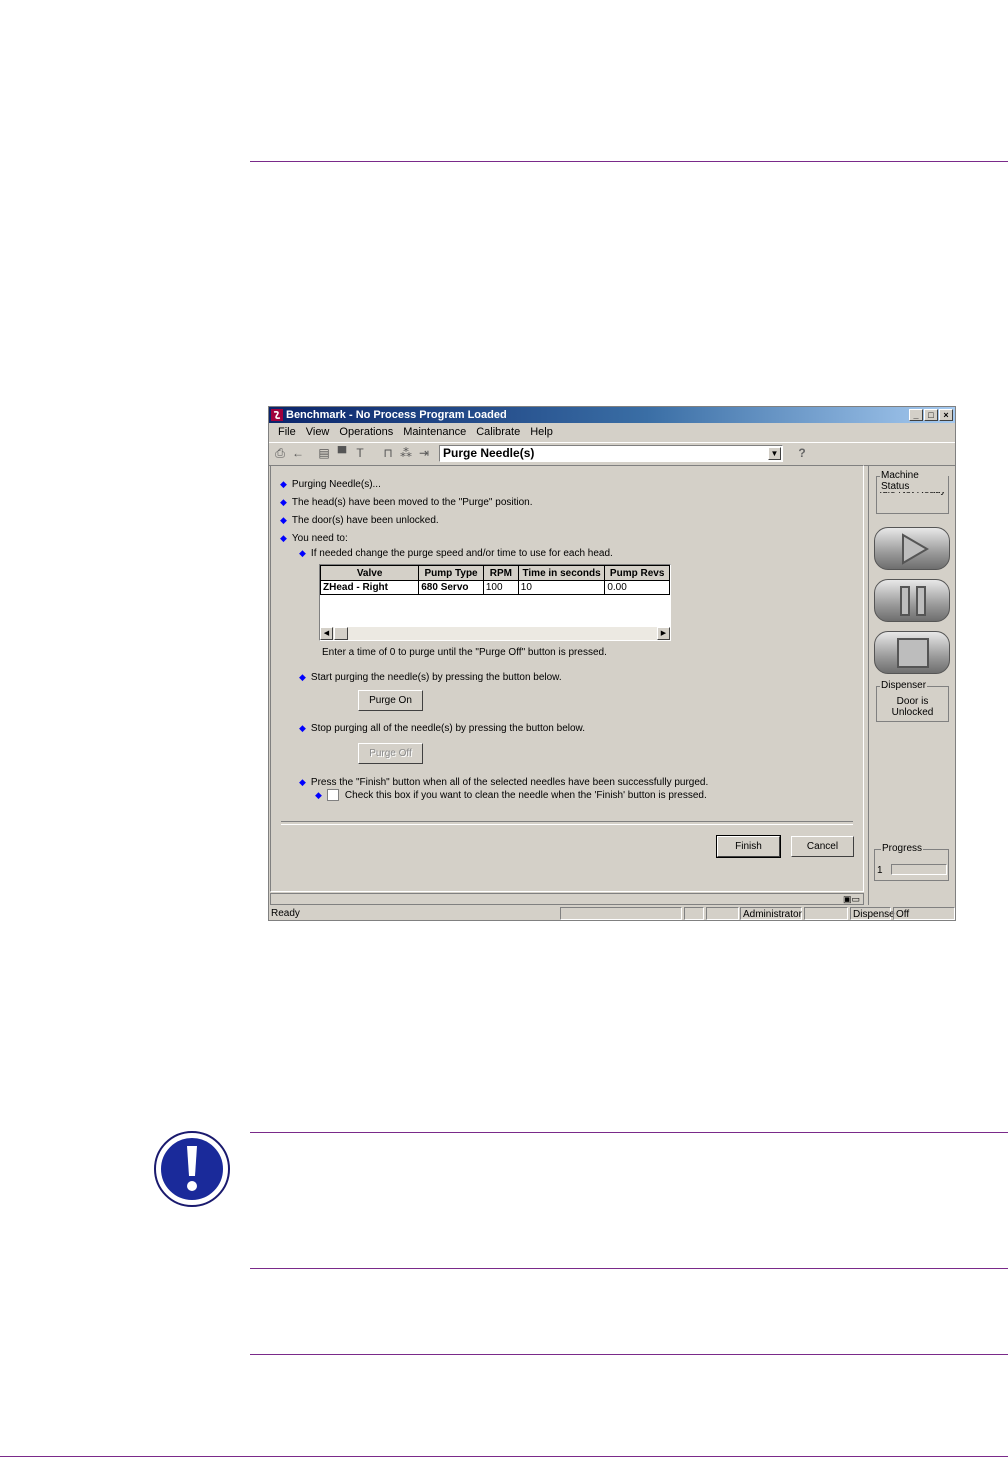  I want to click on machine-status-group: Machine Status Idle Not Ready, so click(912, 492).